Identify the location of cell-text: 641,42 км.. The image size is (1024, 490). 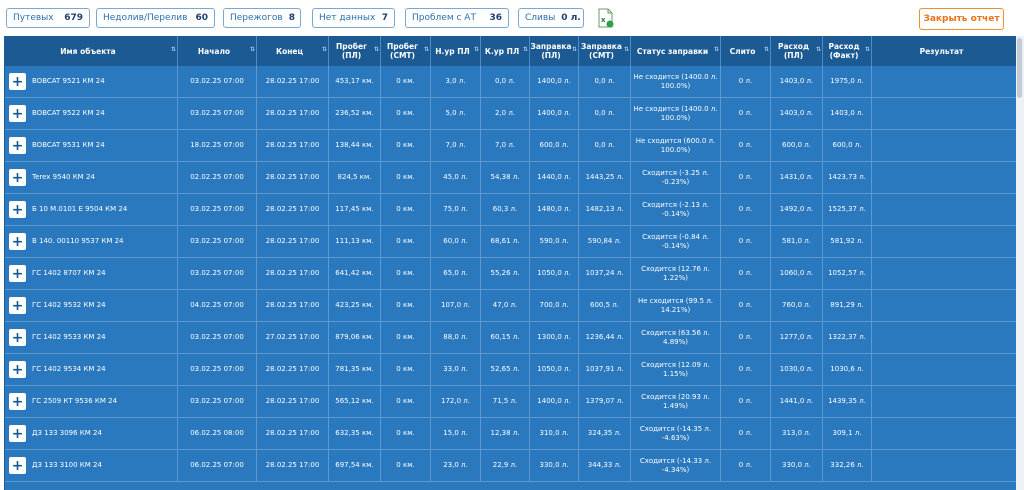
(354, 273).